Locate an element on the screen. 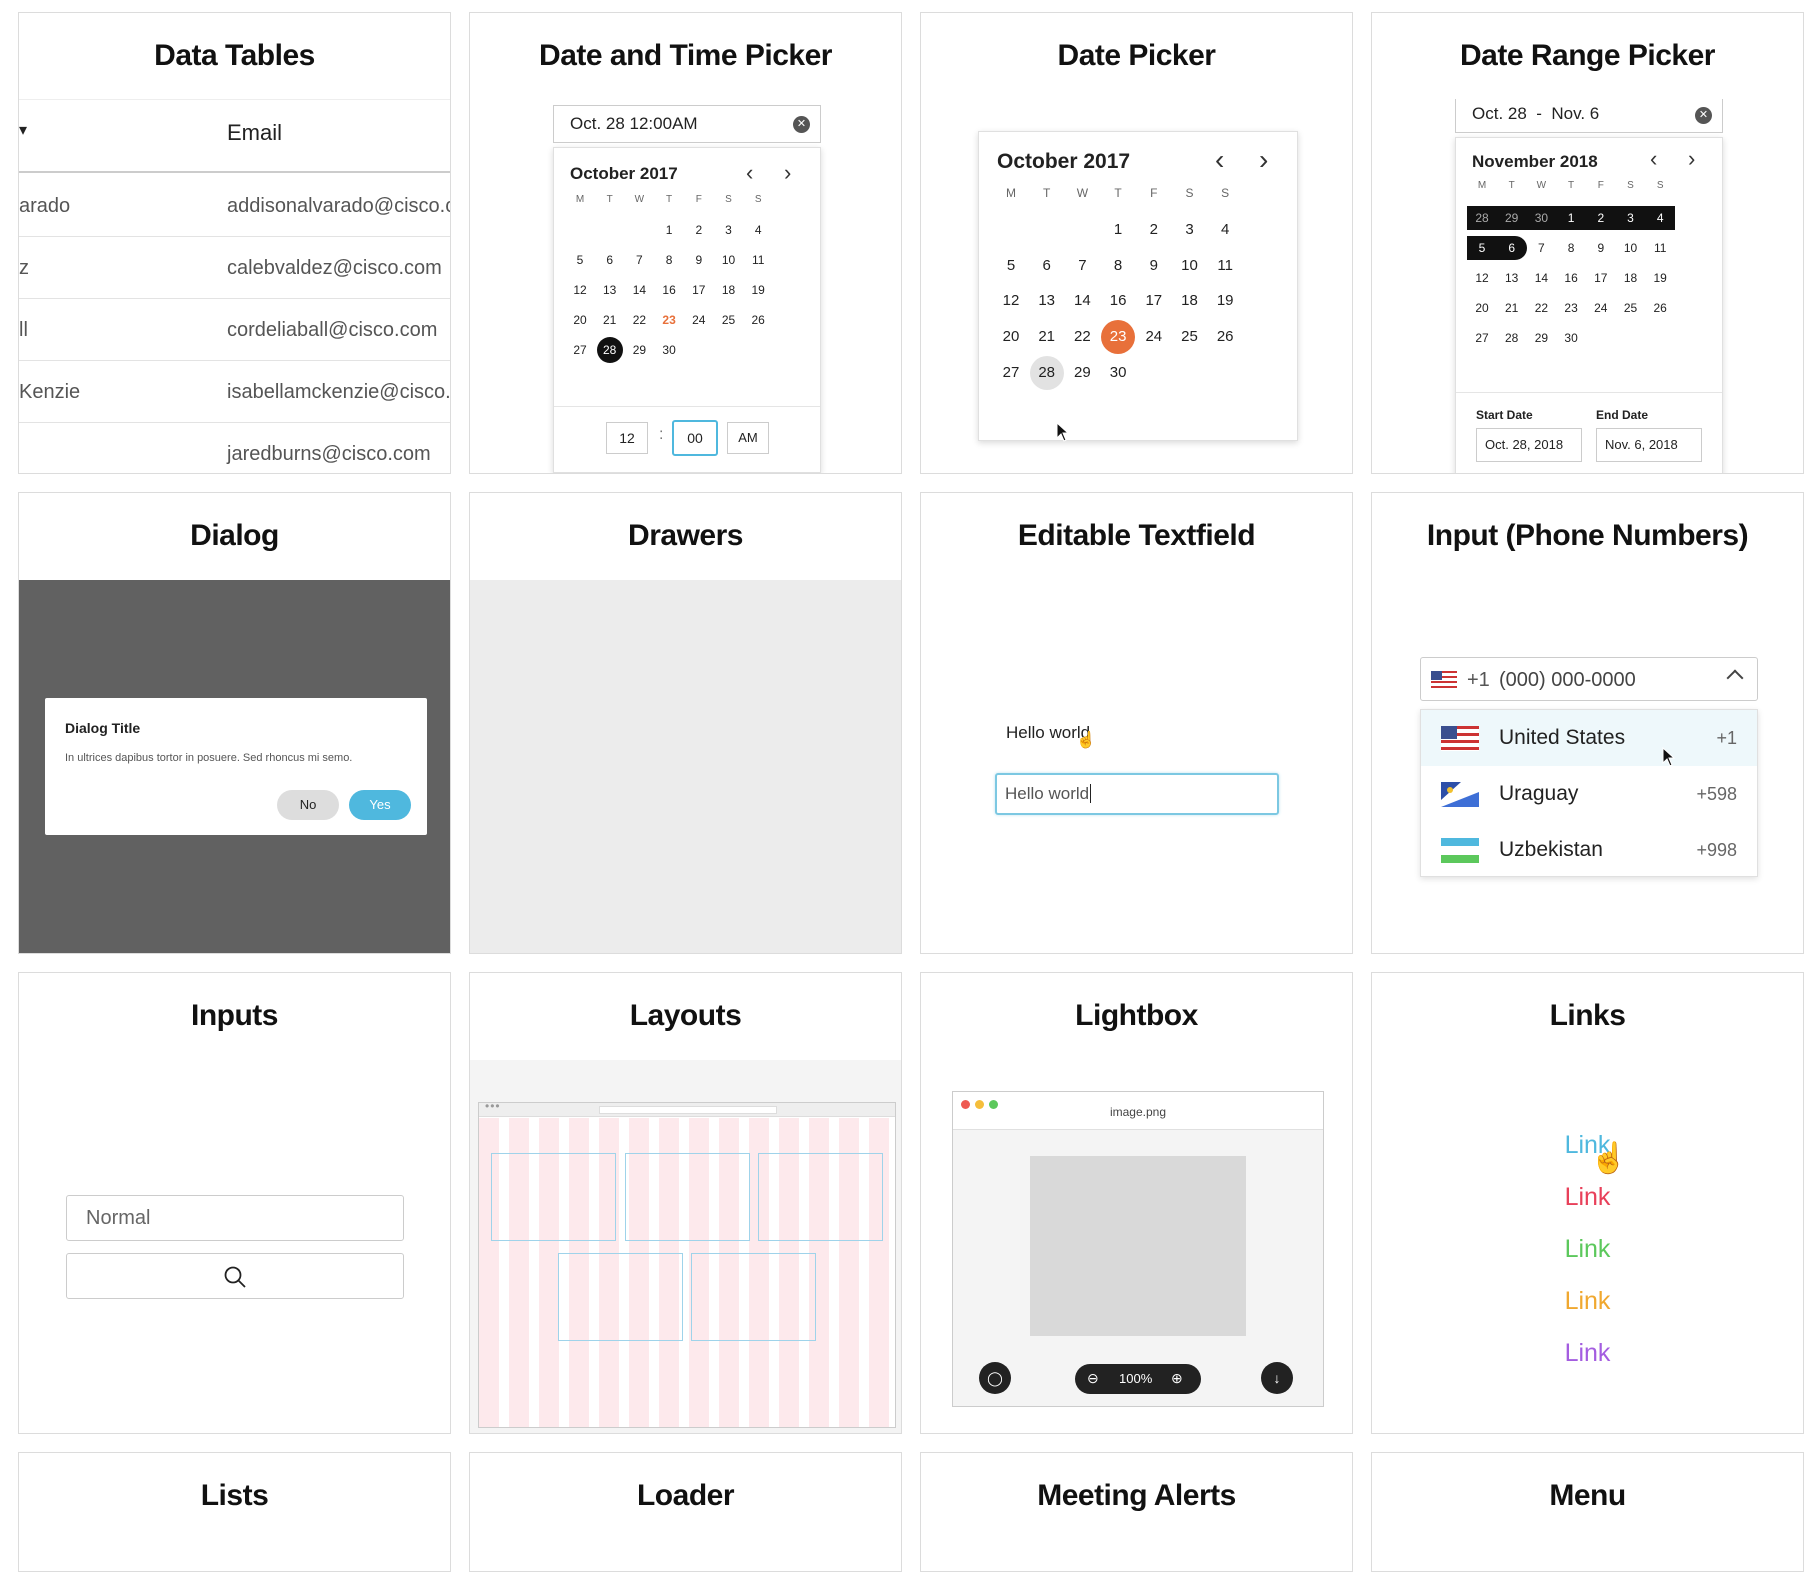 This screenshot has width=1816, height=1572. start-date-input: Oct. 28, 2018 is located at coordinates (1529, 445).